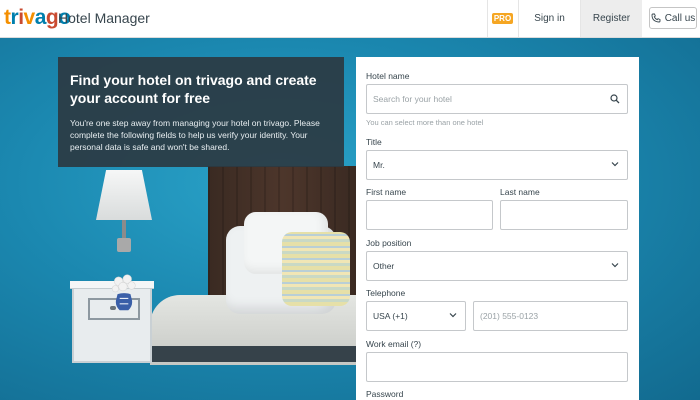  I want to click on title-label: Title, so click(374, 142).